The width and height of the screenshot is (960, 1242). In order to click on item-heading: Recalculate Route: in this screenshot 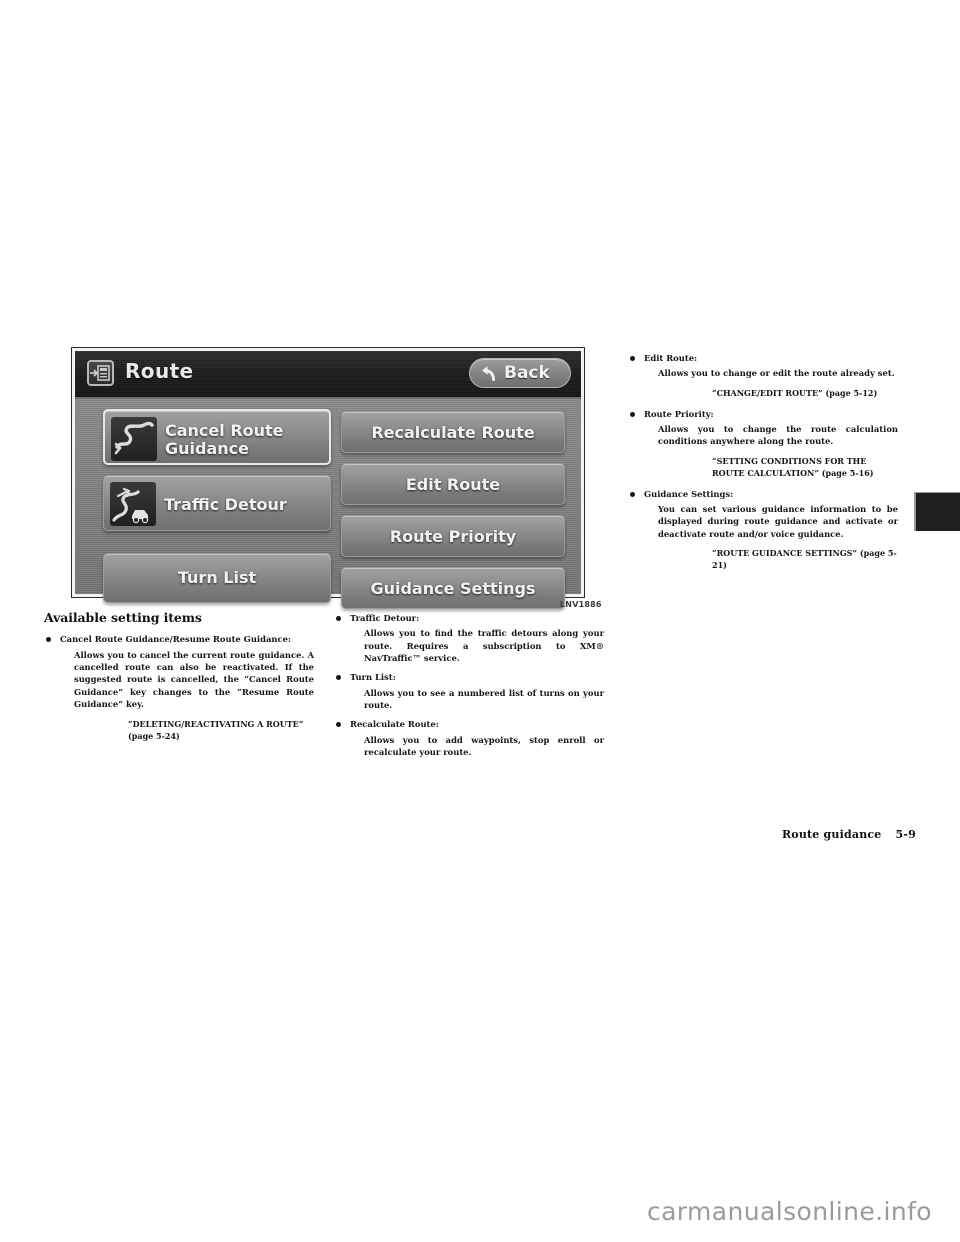, I will do `click(469, 724)`.